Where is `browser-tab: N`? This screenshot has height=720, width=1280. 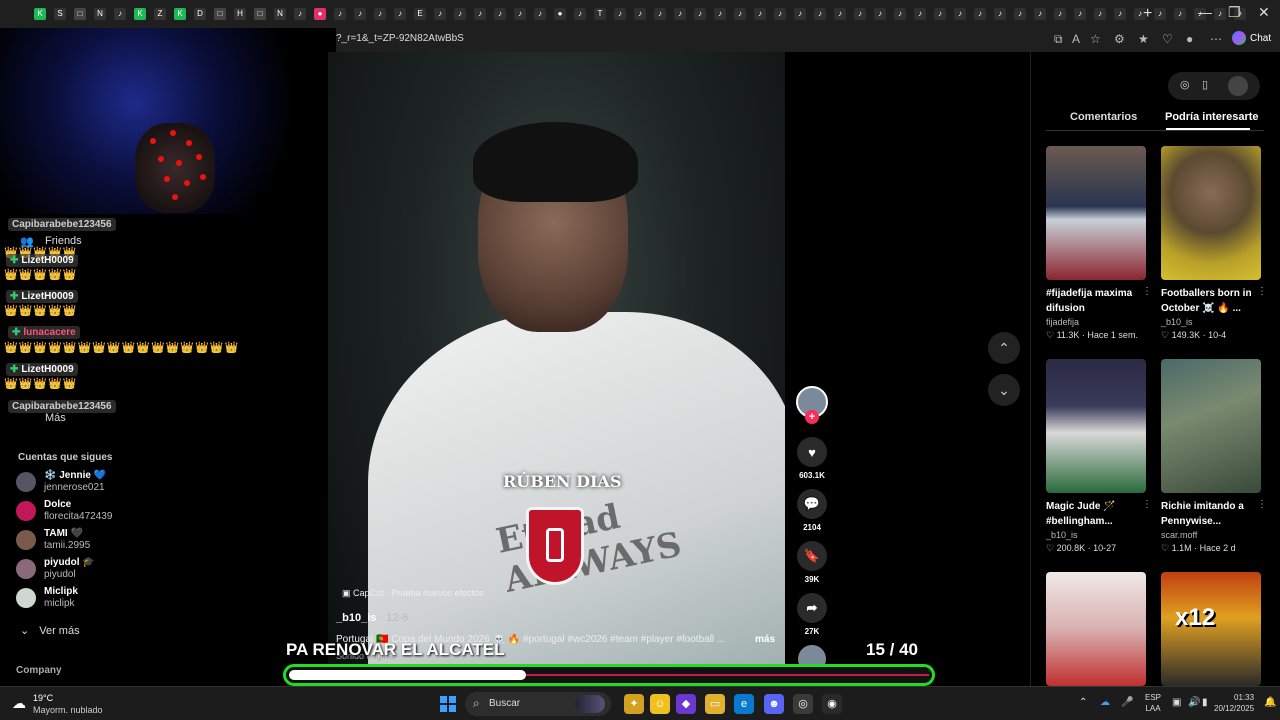
browser-tab: N is located at coordinates (280, 14).